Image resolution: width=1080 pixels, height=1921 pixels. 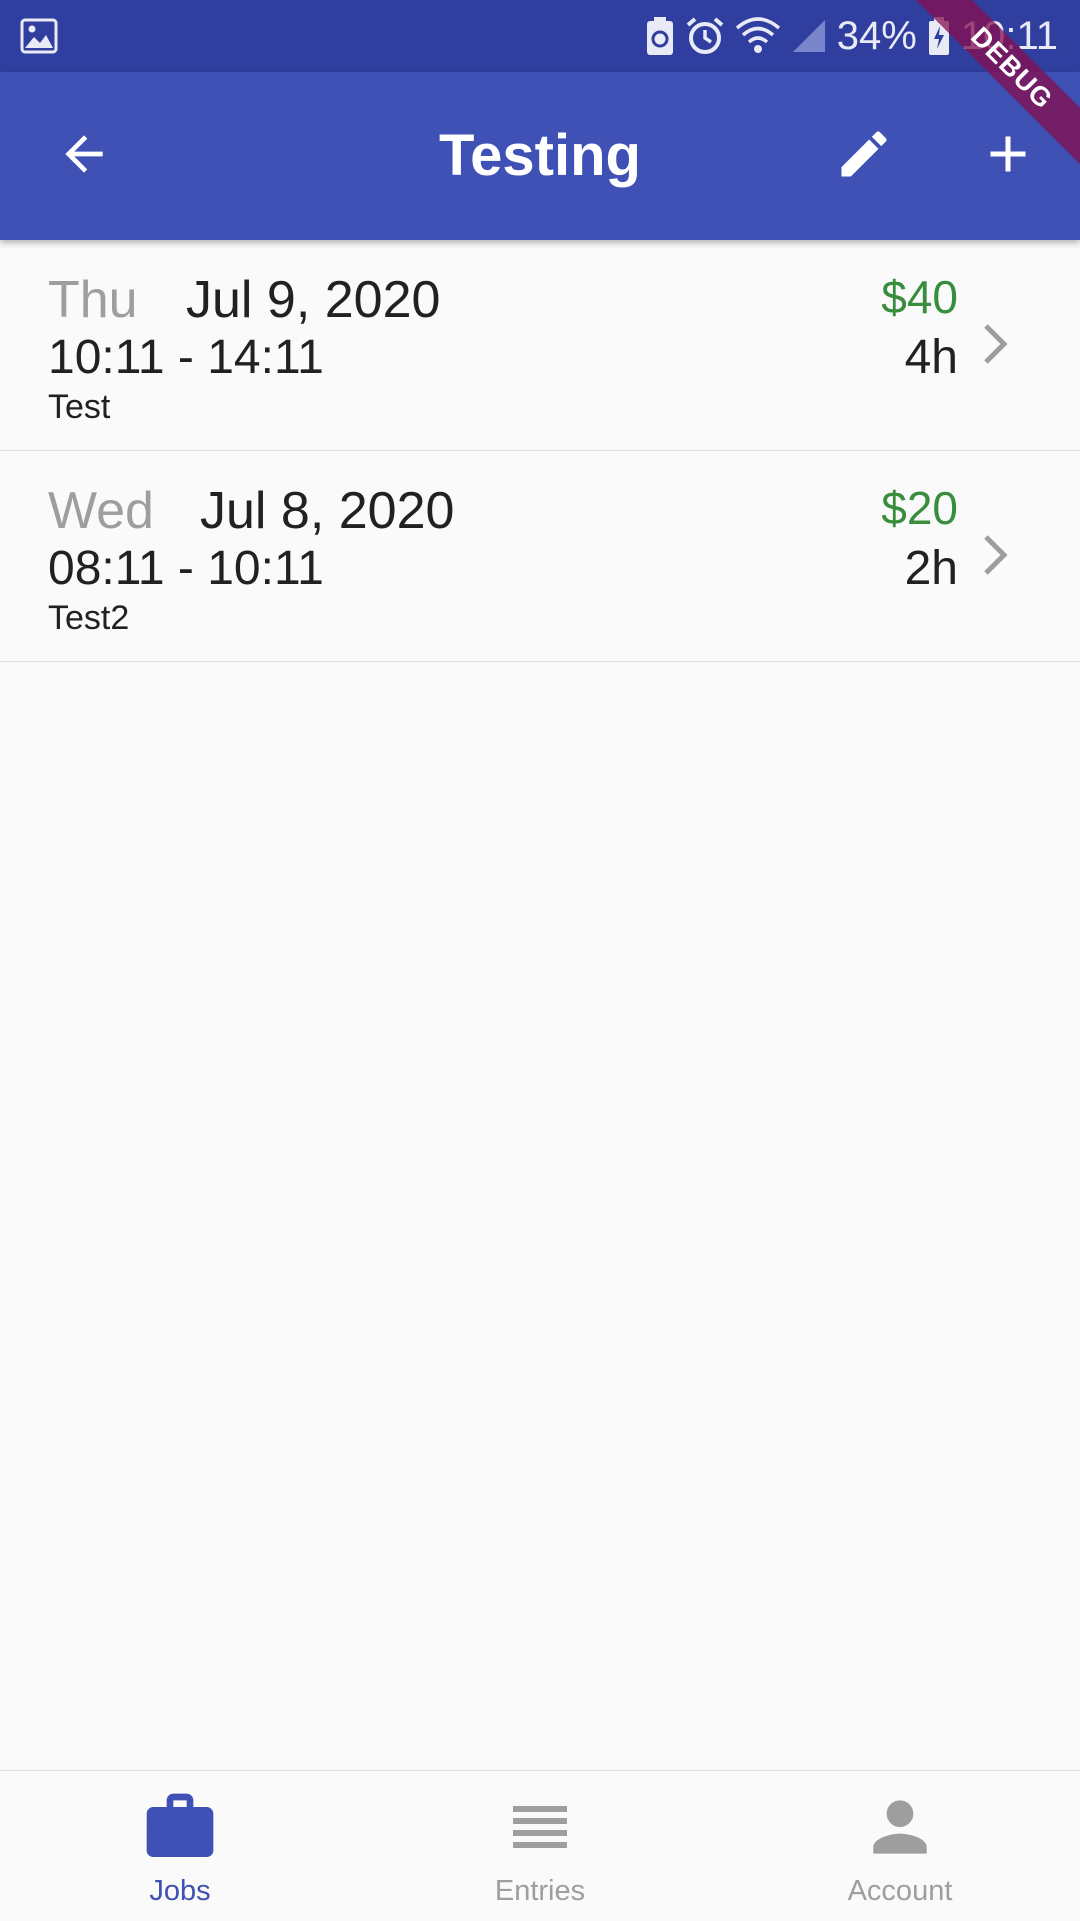 I want to click on alarm-icon, so click(x=705, y=36).